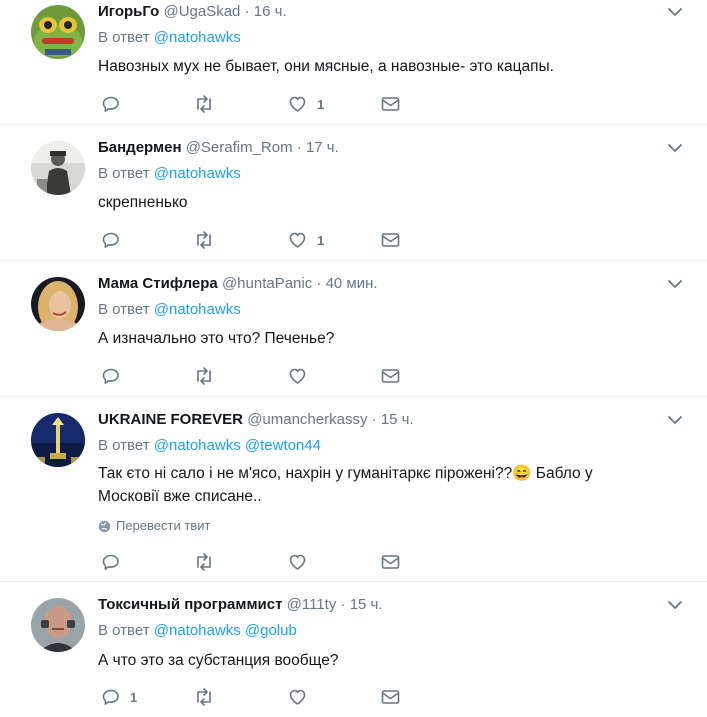 The height and width of the screenshot is (717, 707). Describe the element at coordinates (267, 283) in the screenshot. I see `handle: @huntaPanic` at that location.